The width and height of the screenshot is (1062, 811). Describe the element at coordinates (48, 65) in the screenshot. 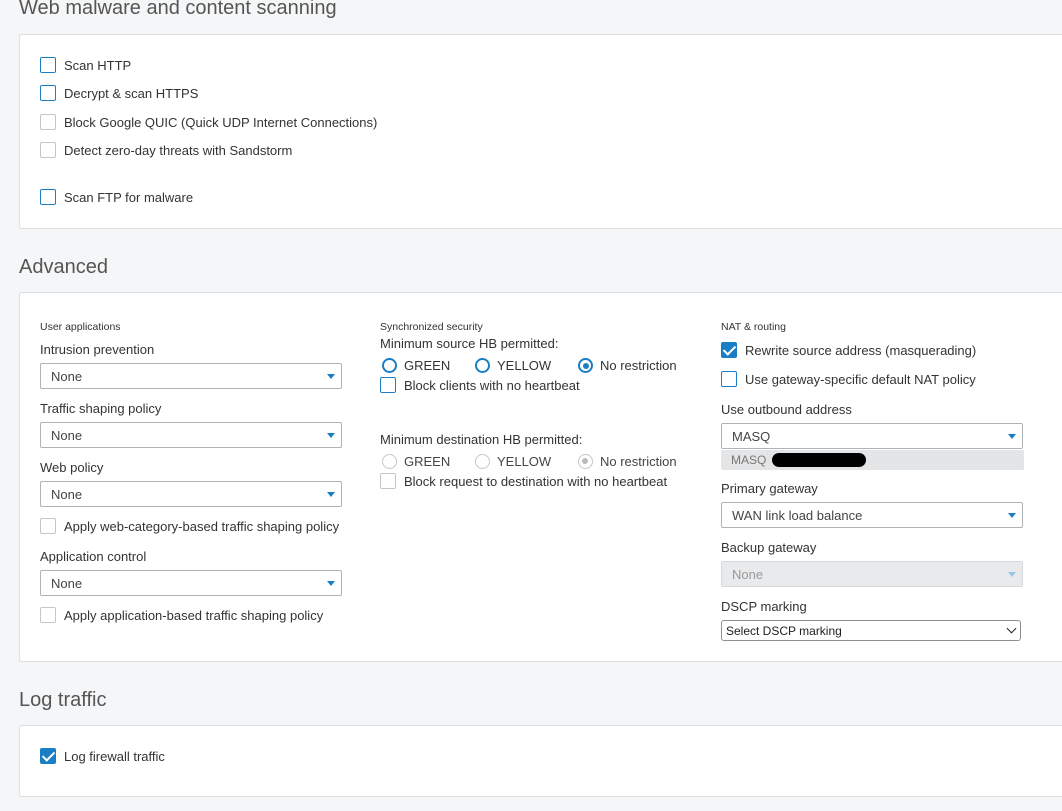

I see `scan-http-checkbox` at that location.